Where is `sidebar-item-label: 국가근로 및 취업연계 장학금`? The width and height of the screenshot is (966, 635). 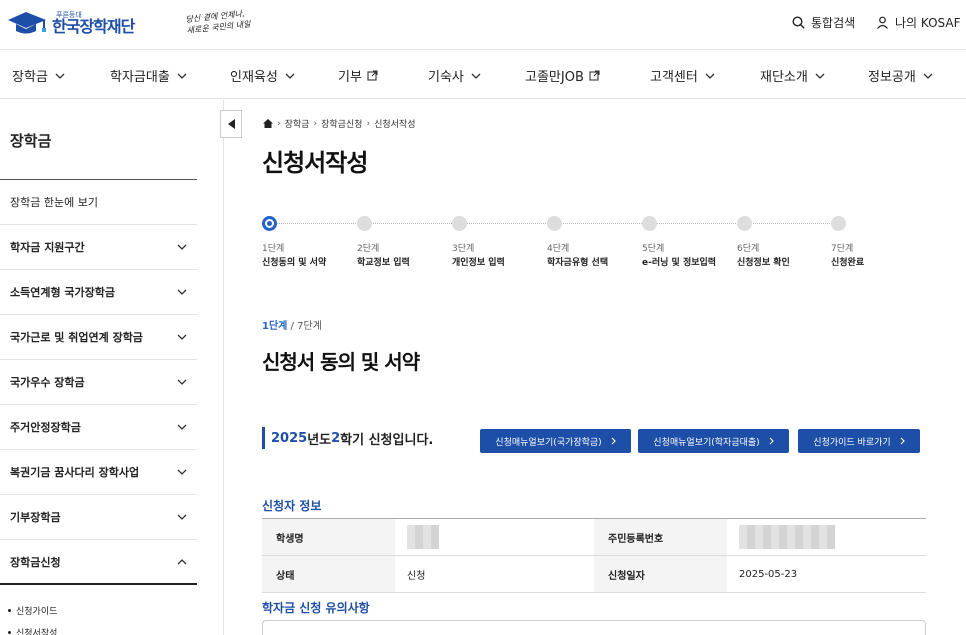
sidebar-item-label: 국가근로 및 취업연계 장학금 is located at coordinates (76, 337).